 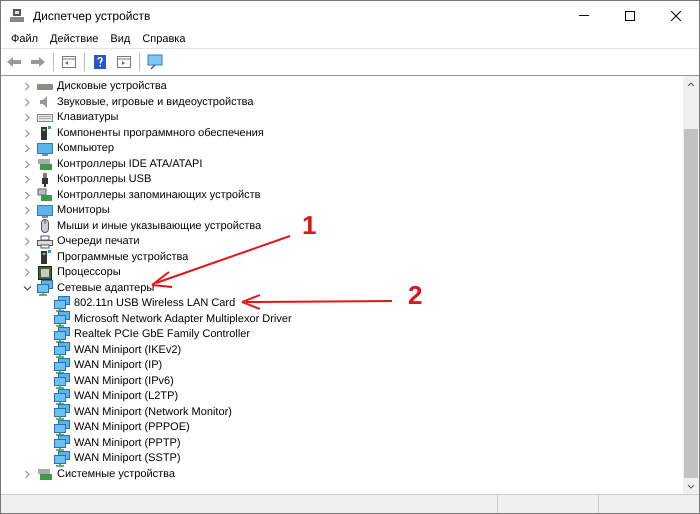 I want to click on vertical-scrollbar, so click(x=691, y=285).